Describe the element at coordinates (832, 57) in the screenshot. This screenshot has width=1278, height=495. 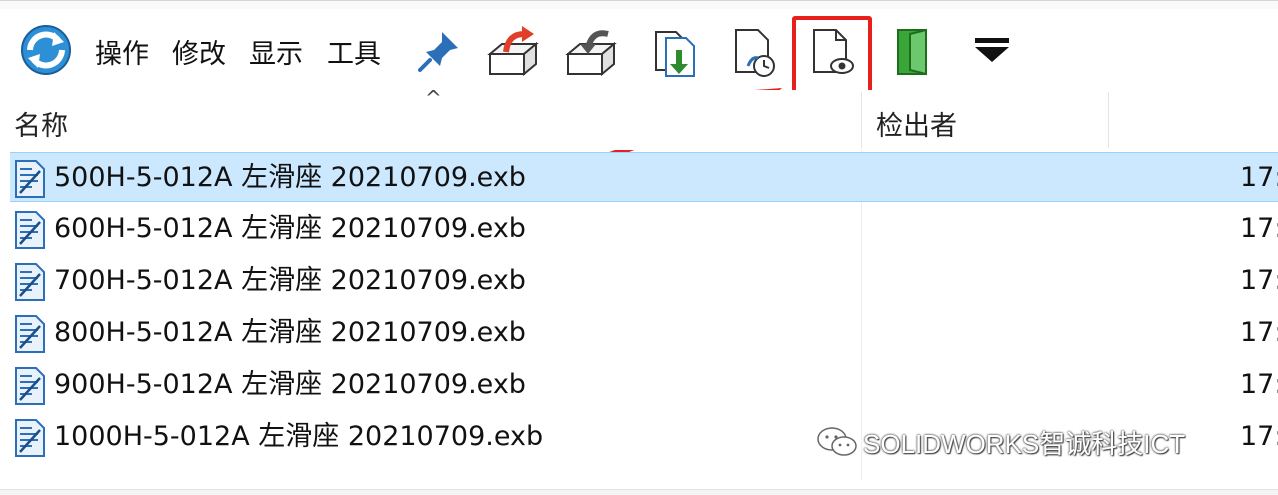
I see `preview-highlight-box` at that location.